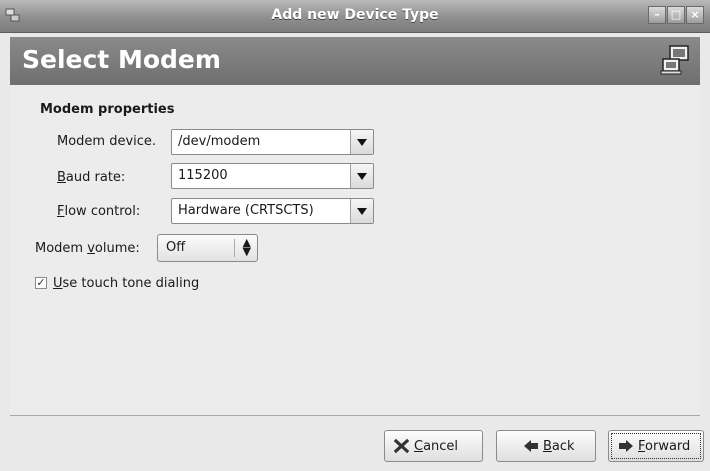 The image size is (710, 471). I want to click on title-bar: Add new Device Type – □ ×, so click(355, 16).